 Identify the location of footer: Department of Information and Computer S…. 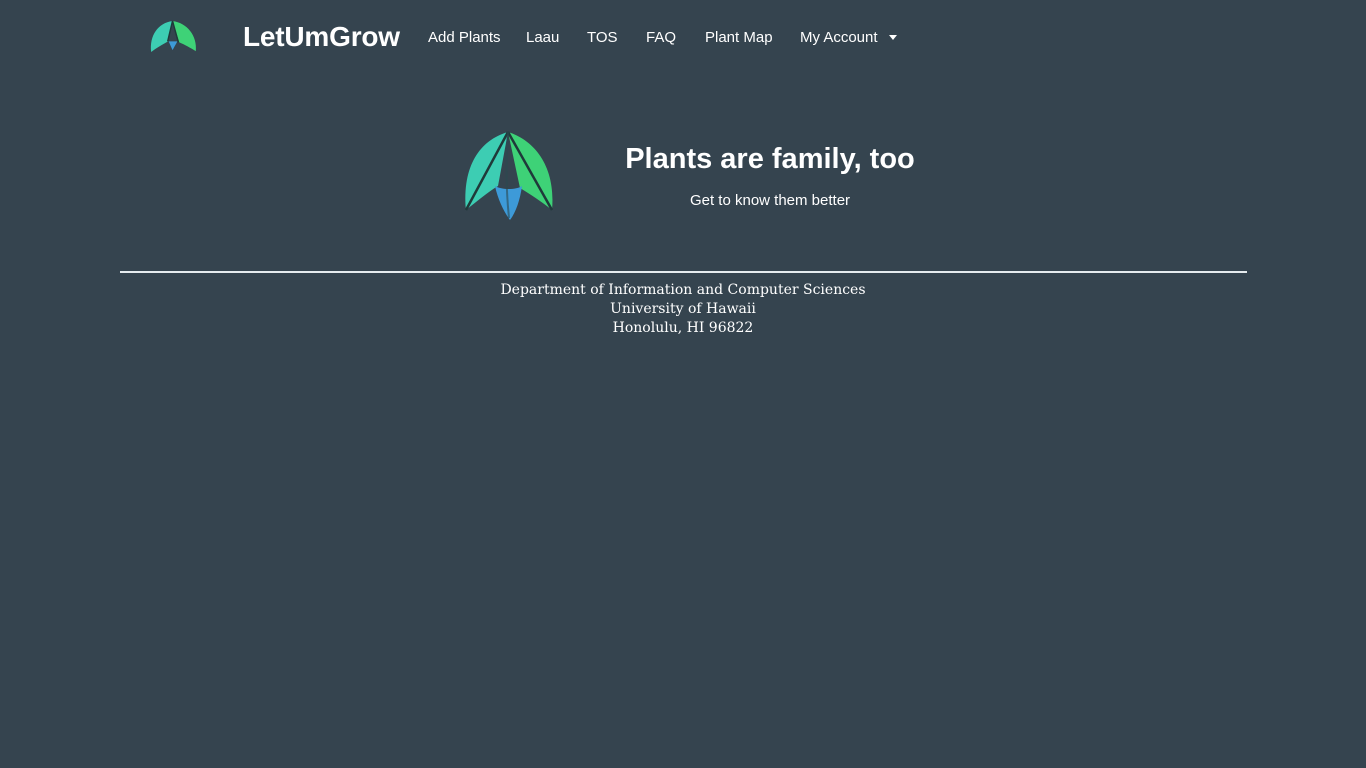
(683, 309).